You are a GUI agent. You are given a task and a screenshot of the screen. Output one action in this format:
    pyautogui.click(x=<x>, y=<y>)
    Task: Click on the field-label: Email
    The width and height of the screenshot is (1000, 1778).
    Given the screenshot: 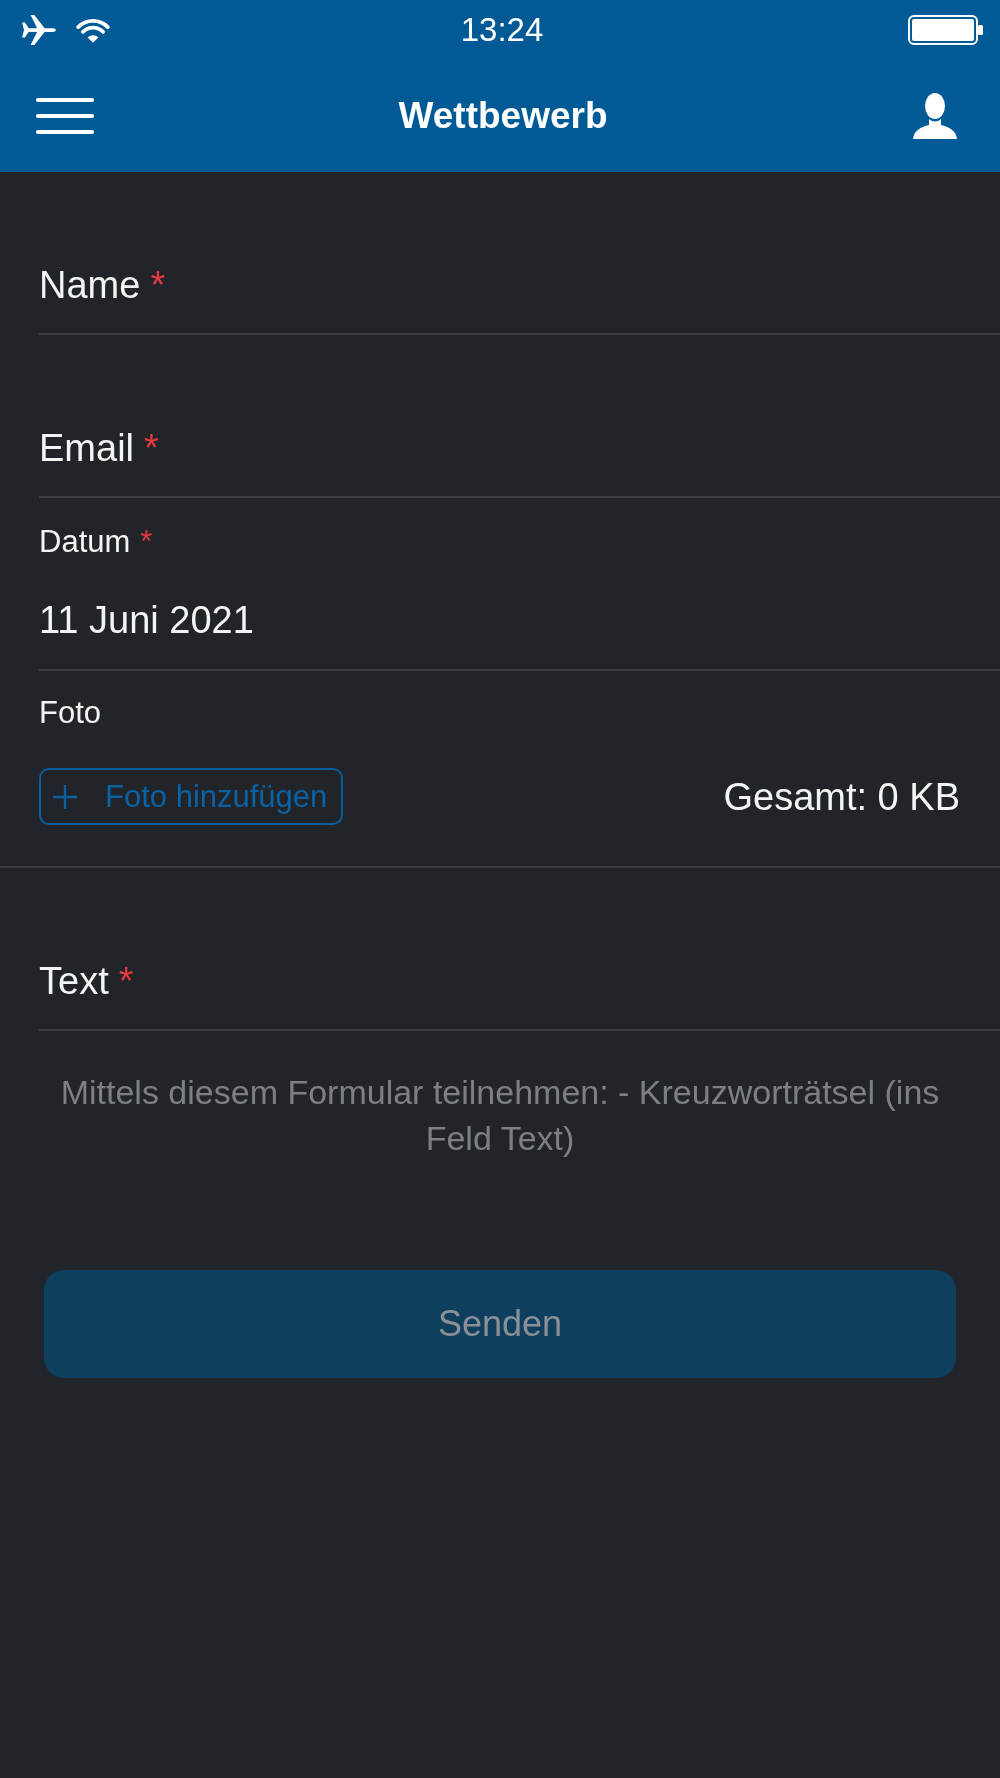 What is the action you would take?
    pyautogui.click(x=87, y=448)
    